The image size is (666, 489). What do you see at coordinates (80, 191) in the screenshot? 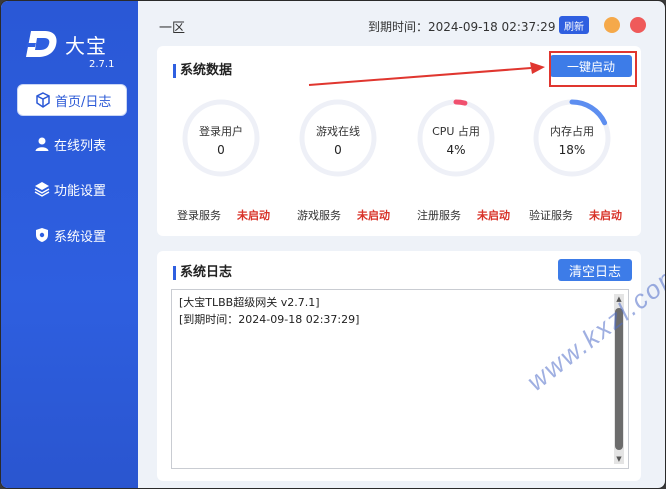
I see `sidebar-item-label: 功能设置` at bounding box center [80, 191].